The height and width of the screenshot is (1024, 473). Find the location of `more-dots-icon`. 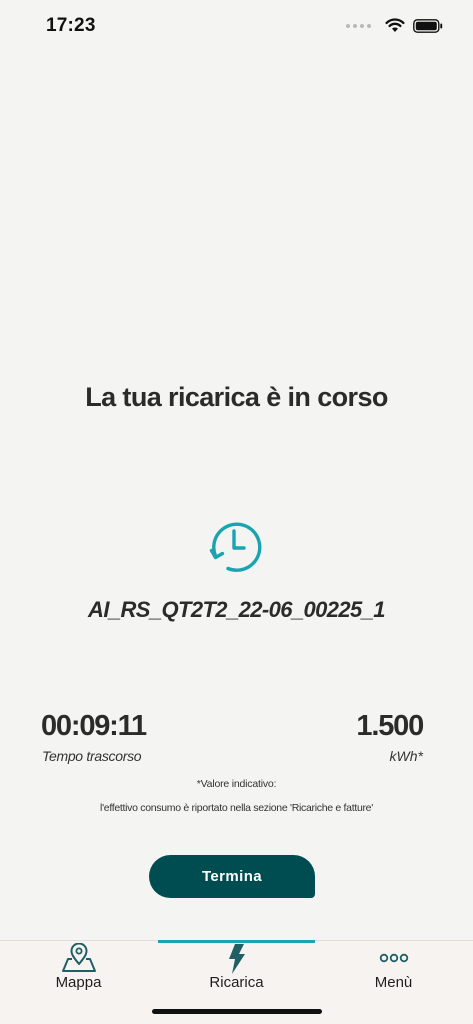

more-dots-icon is located at coordinates (393, 958).